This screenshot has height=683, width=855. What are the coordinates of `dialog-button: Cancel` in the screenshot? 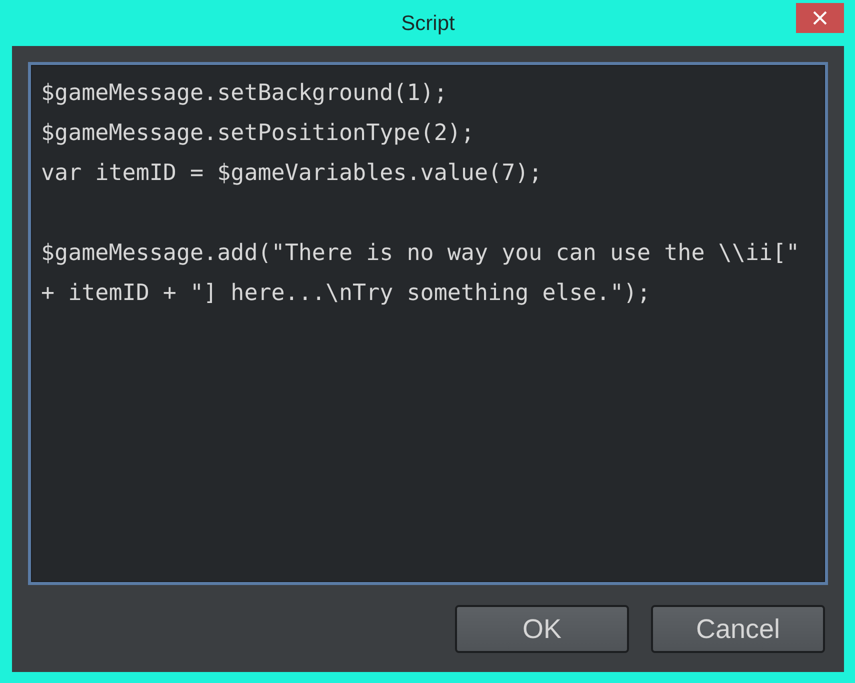 It's located at (738, 629).